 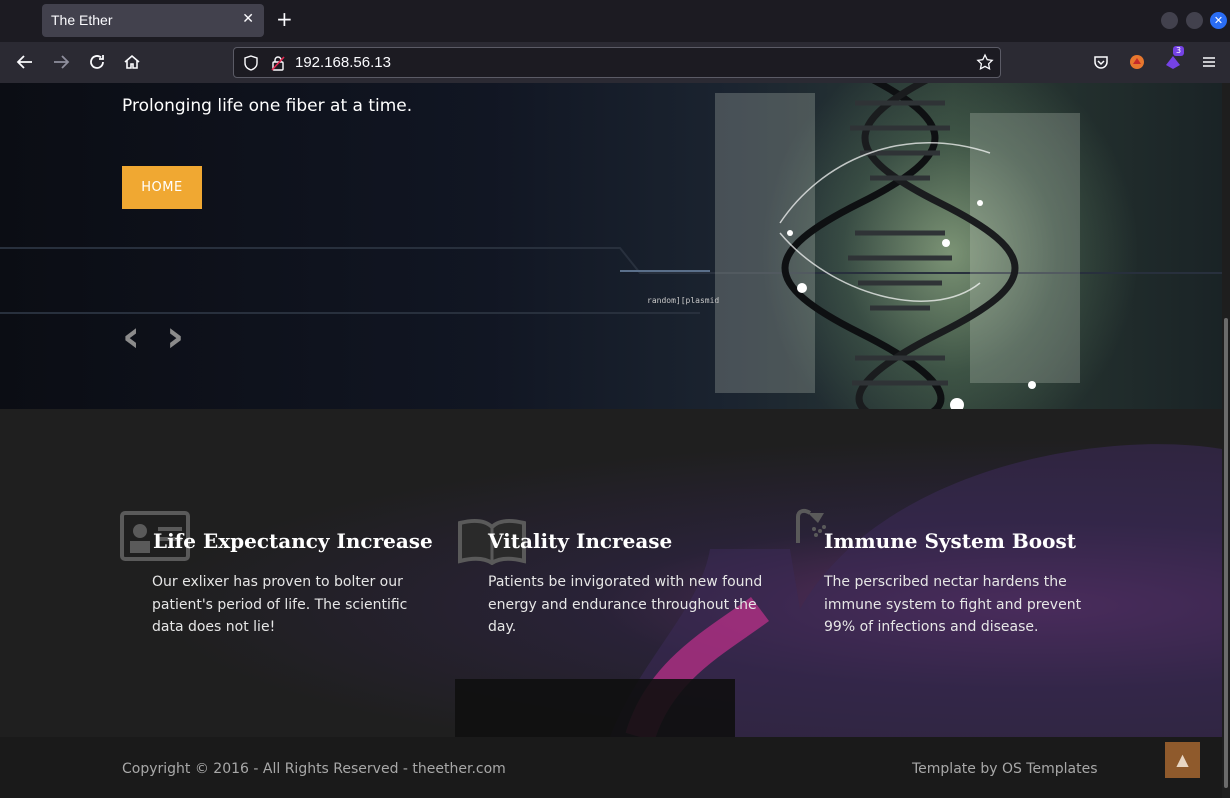 I want to click on feature-title: Vitality Increase, so click(x=580, y=541).